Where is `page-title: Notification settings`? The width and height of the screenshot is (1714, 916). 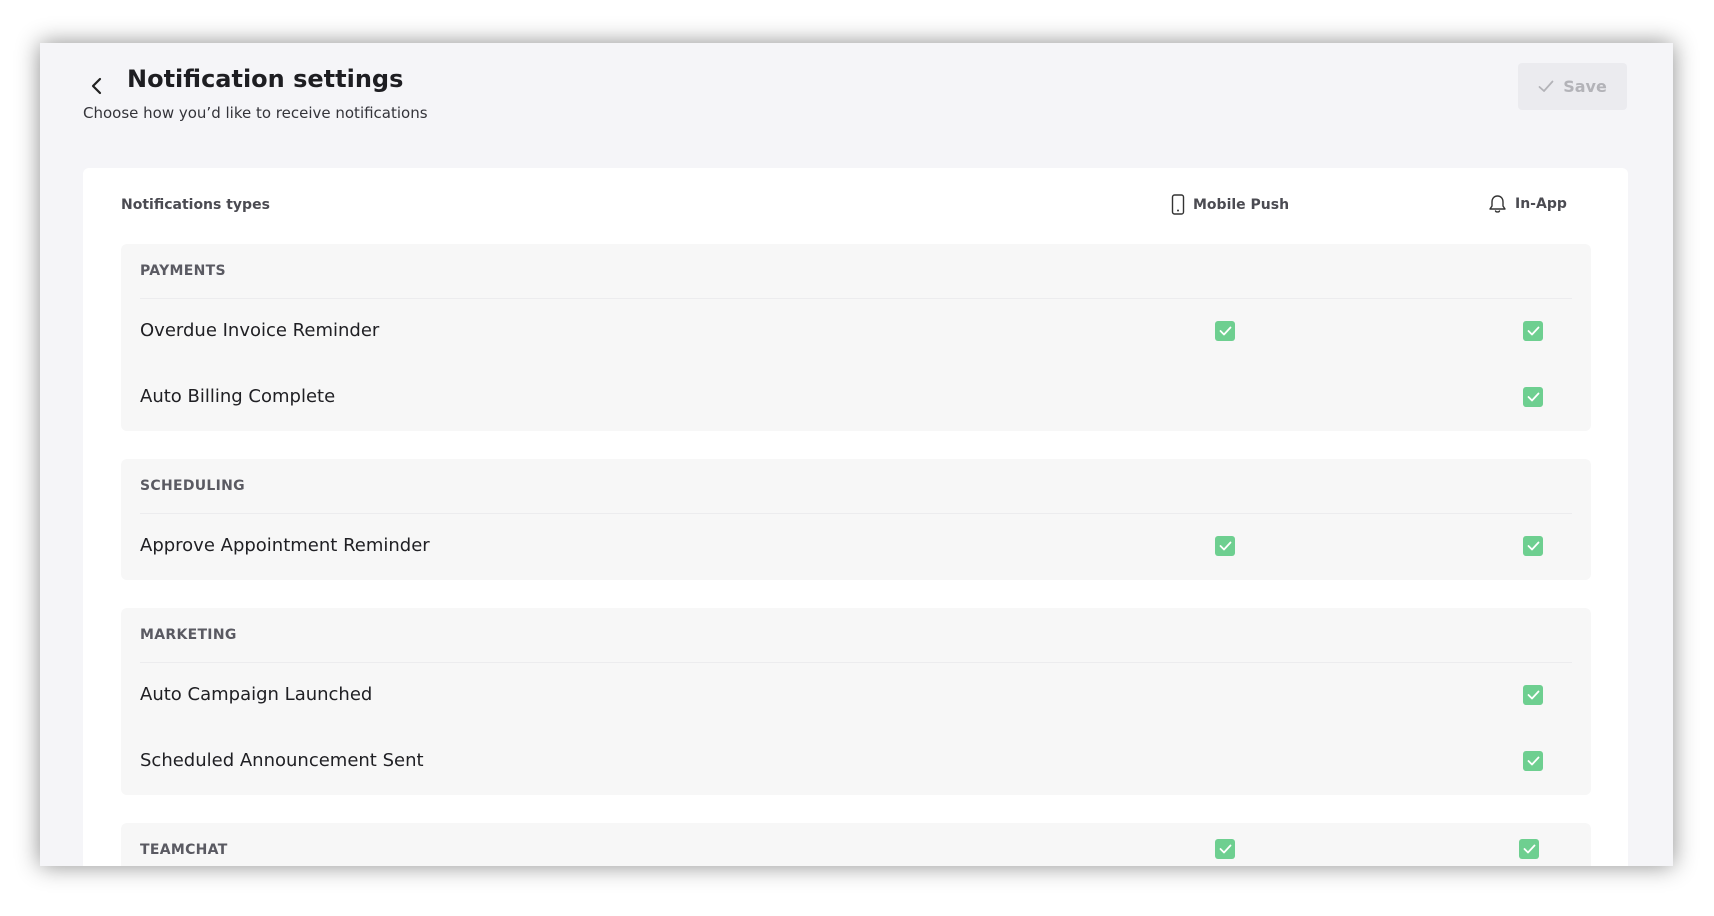 page-title: Notification settings is located at coordinates (265, 79).